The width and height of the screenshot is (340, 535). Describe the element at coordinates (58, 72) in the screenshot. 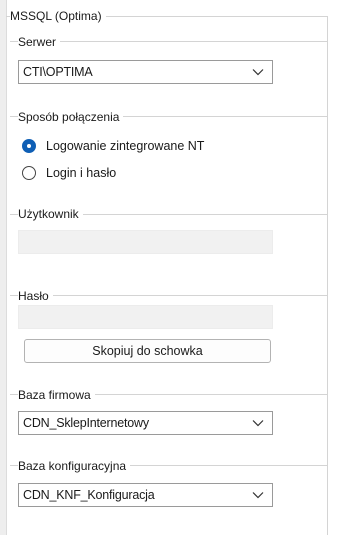

I see `server-value: CTI\OPTIMA` at that location.